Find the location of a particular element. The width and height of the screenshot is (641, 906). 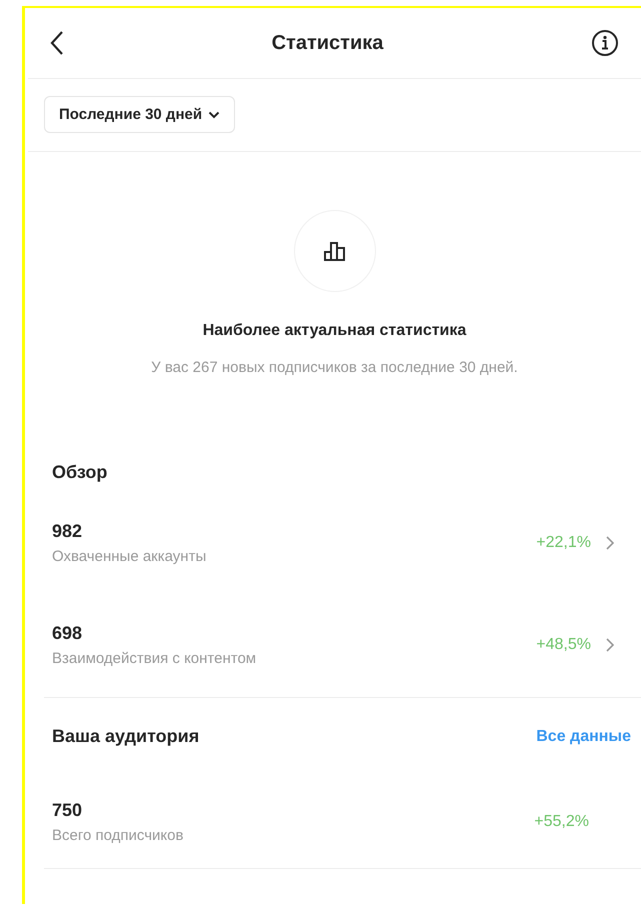

change-percent: +22,1% is located at coordinates (563, 543).